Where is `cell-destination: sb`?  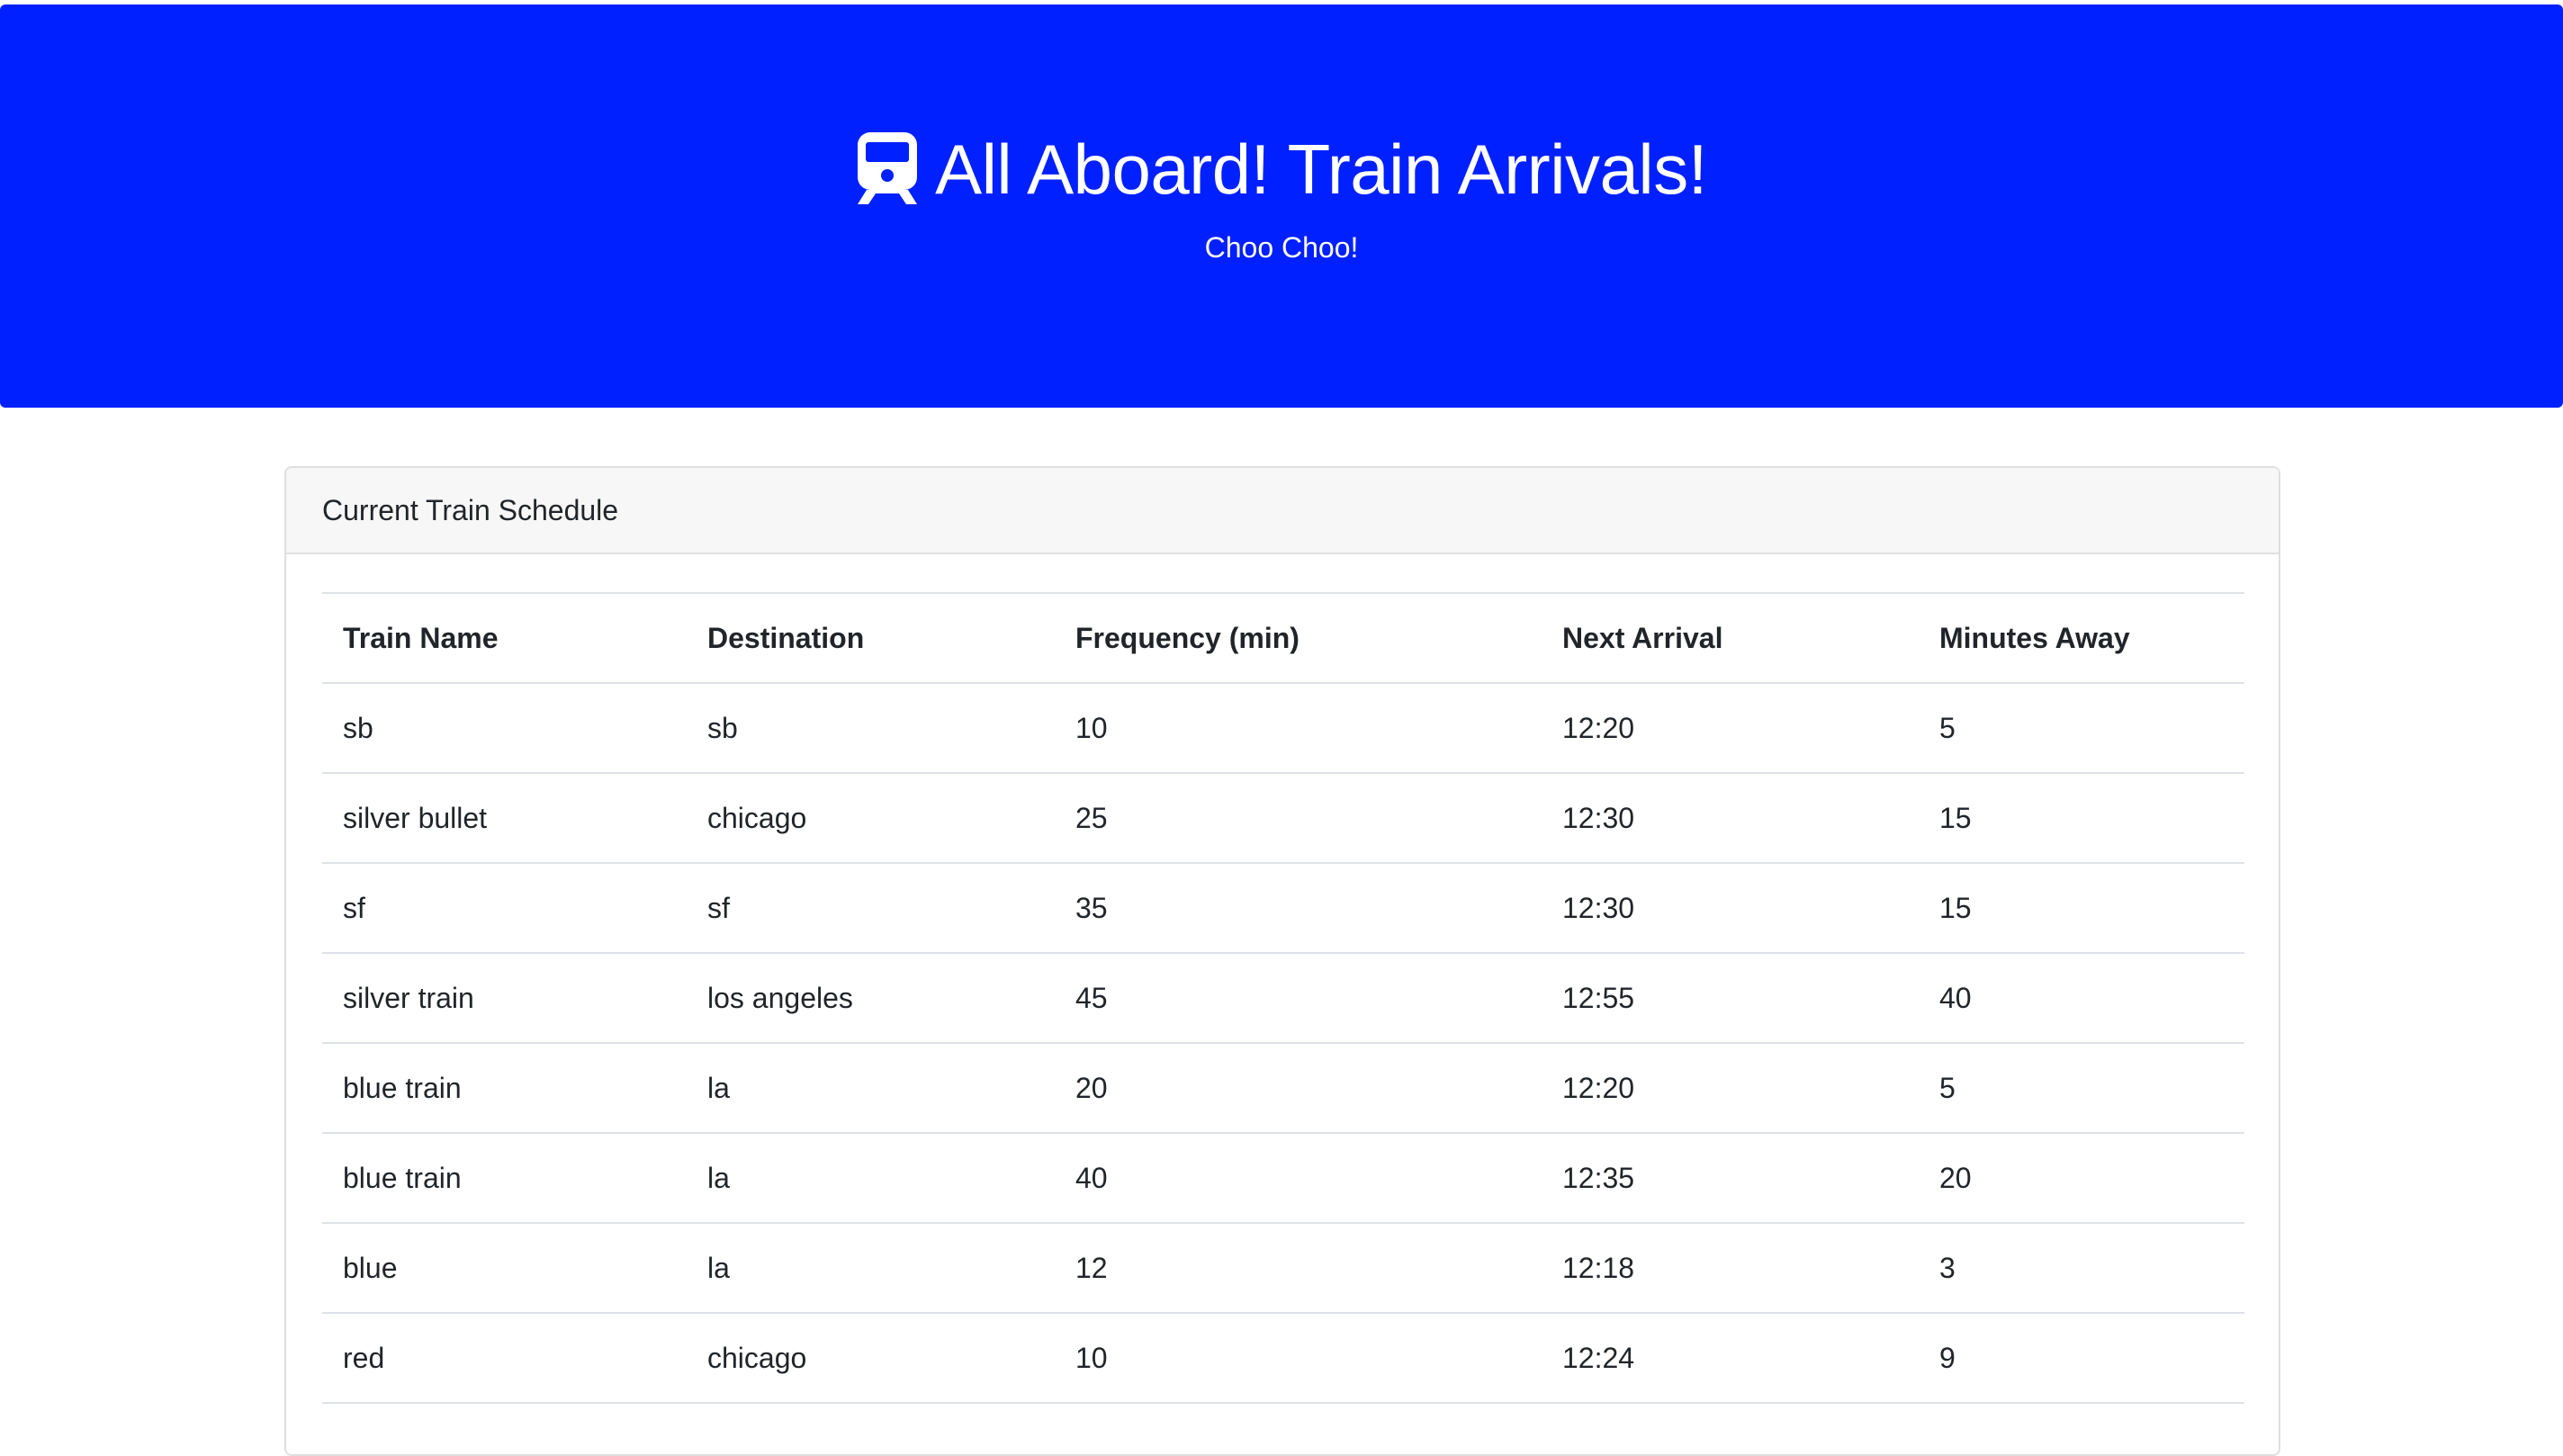 cell-destination: sb is located at coordinates (871, 727).